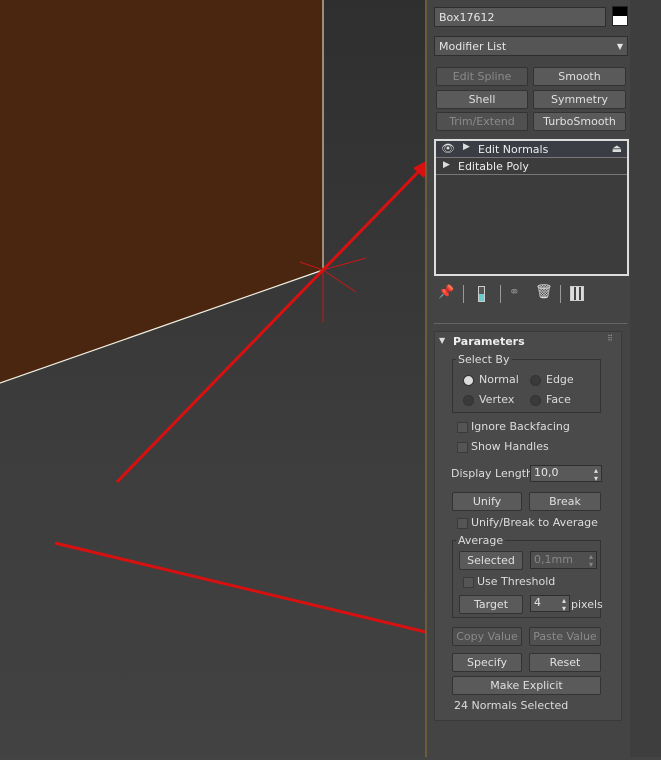 This screenshot has width=661, height=760. I want to click on modifier-button-smooth: Smooth, so click(579, 76).